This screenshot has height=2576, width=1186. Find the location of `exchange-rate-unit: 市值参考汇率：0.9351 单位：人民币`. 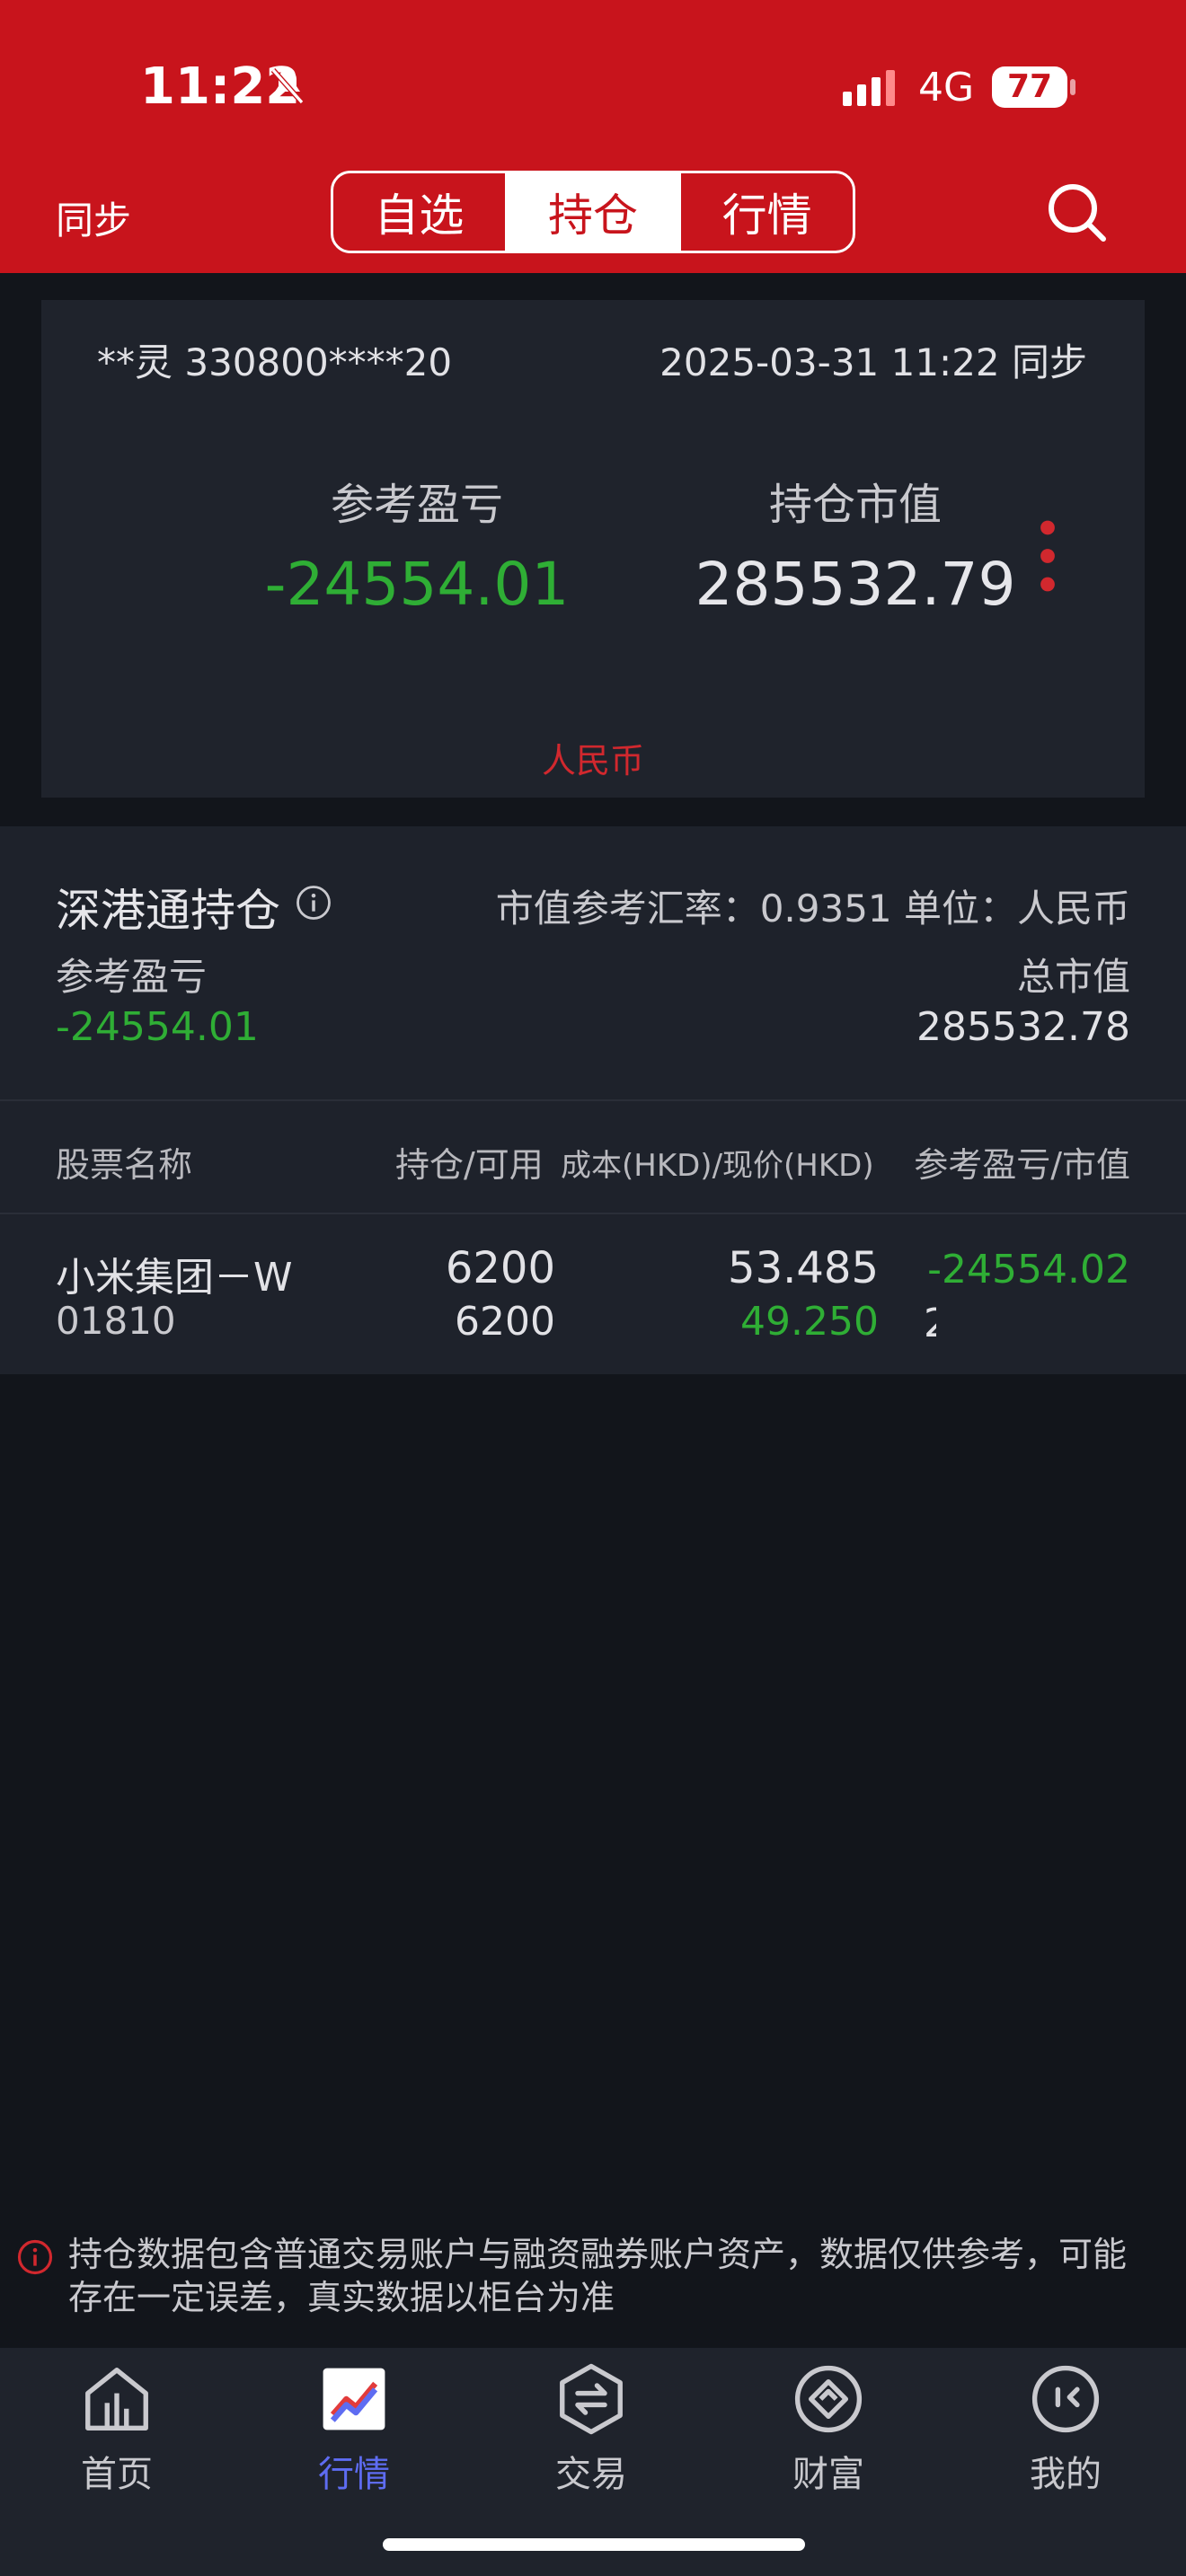

exchange-rate-unit: 市值参考汇率：0.9351 单位：人民币 is located at coordinates (812, 909).